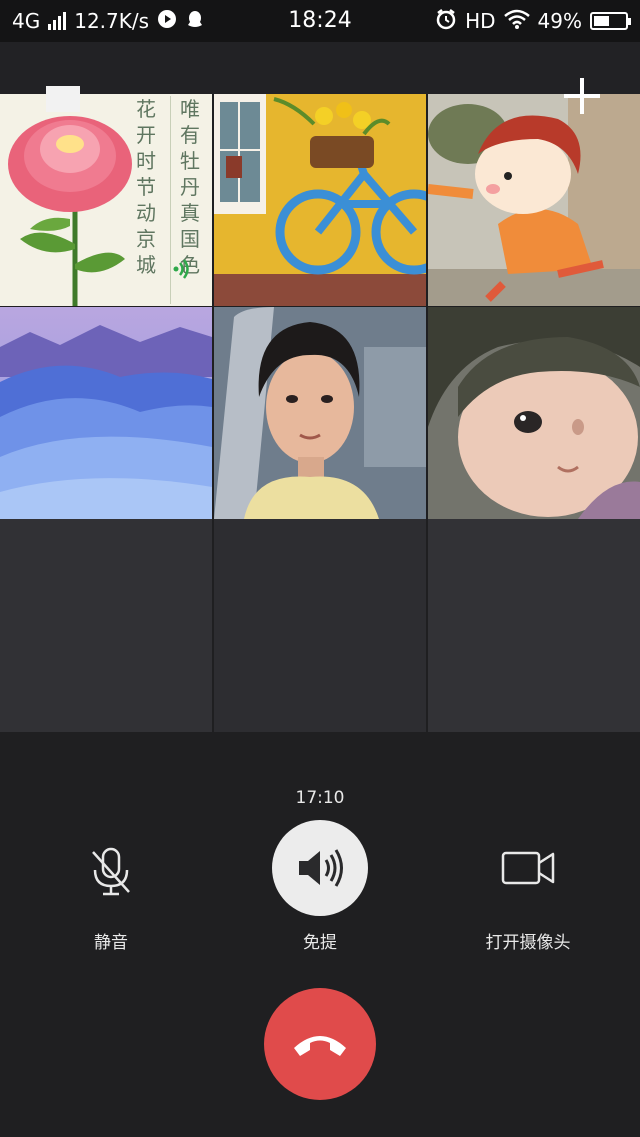  Describe the element at coordinates (182, 269) in the screenshot. I see `speaking-indicator-icon` at that location.